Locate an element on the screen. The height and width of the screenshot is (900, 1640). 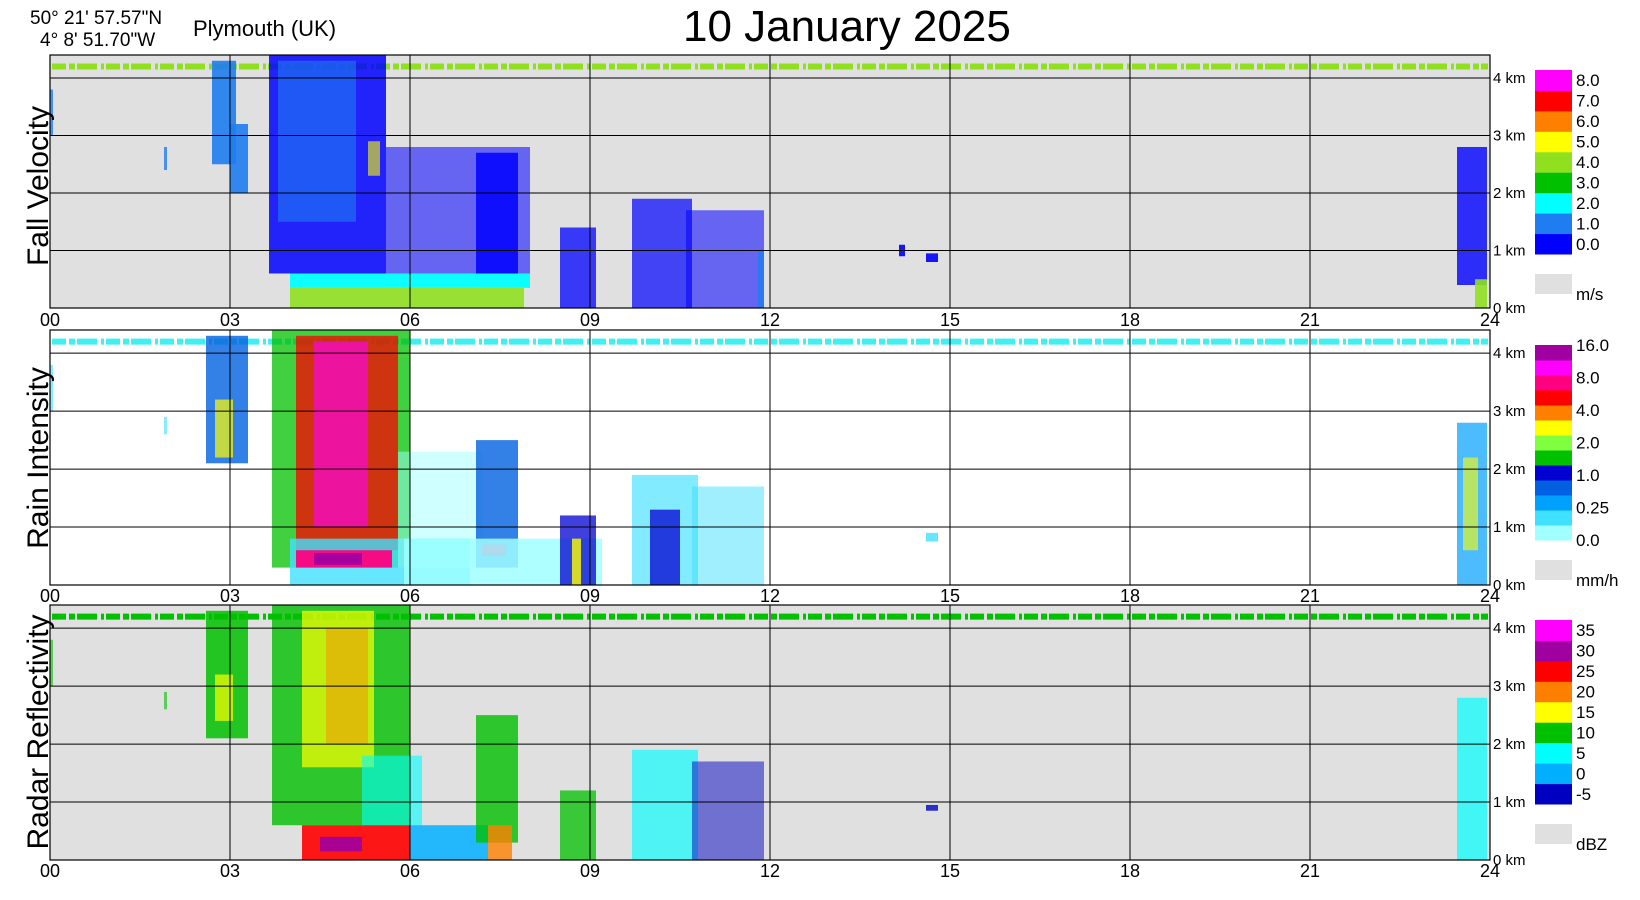
rain-intensity-legend-label-6: 16.0 is located at coordinates (1592, 345).